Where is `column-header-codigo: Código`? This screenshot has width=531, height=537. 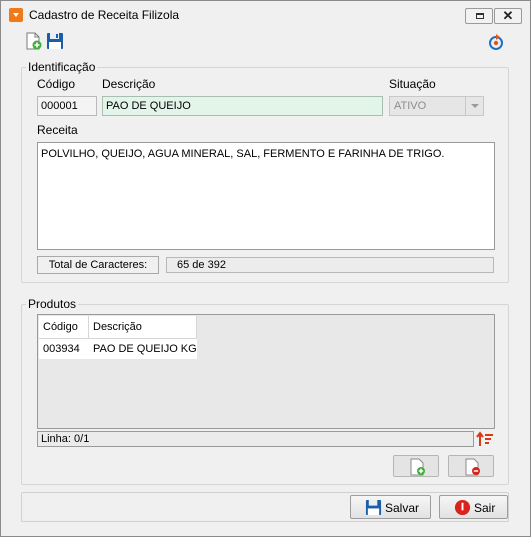
column-header-codigo: Código is located at coordinates (64, 327).